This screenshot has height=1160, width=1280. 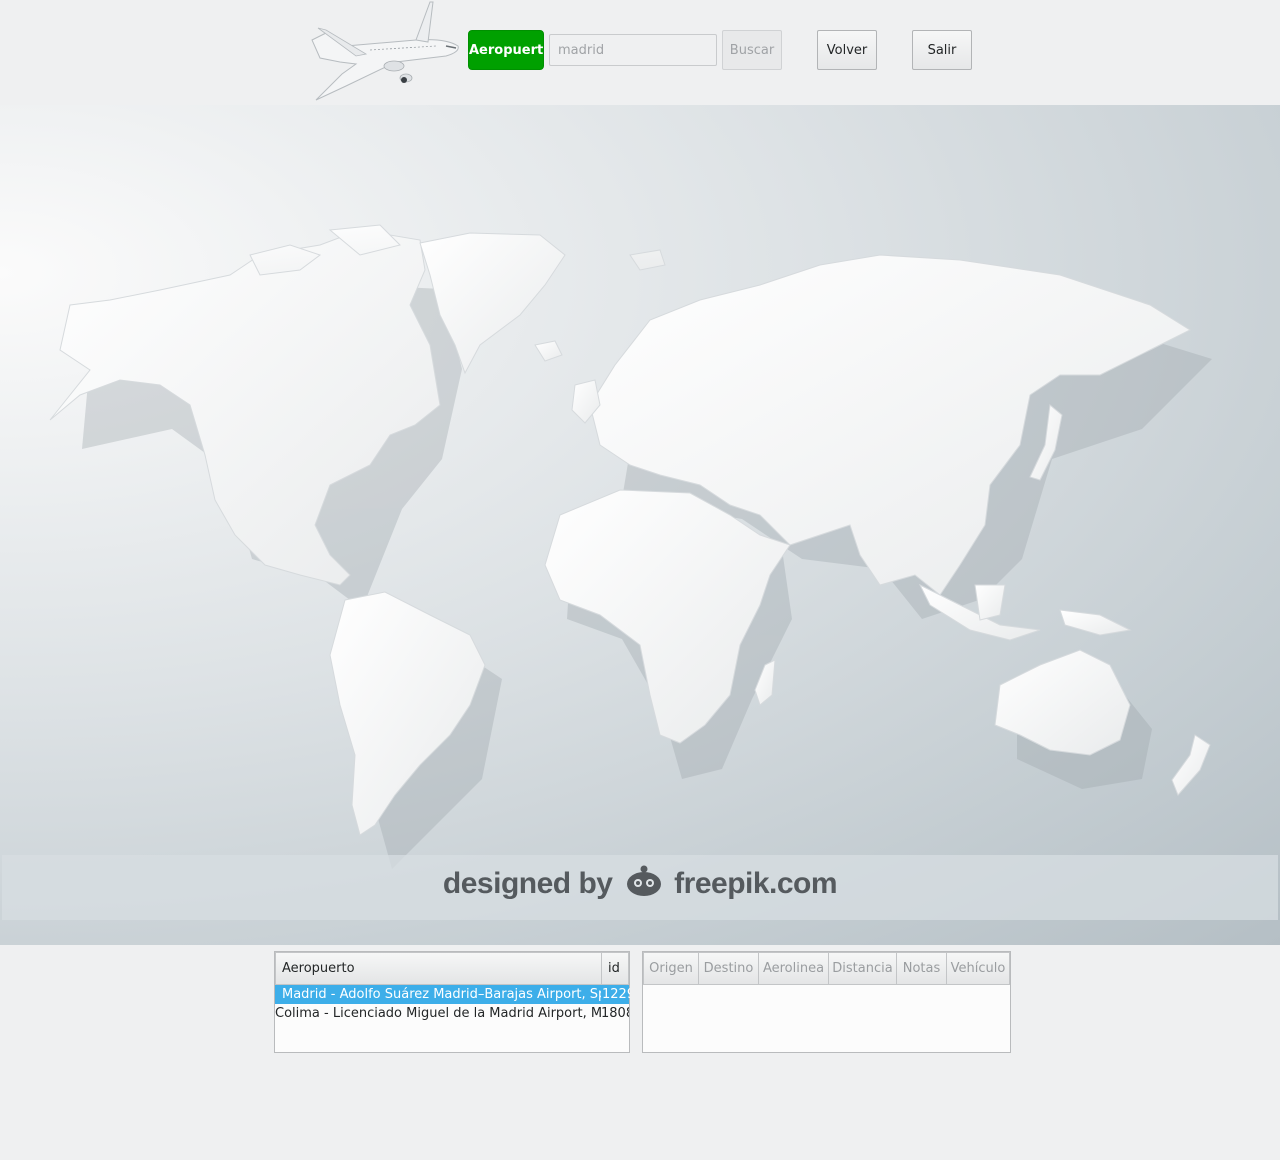 What do you see at coordinates (1191, 765) in the screenshot?
I see `new-zealand` at bounding box center [1191, 765].